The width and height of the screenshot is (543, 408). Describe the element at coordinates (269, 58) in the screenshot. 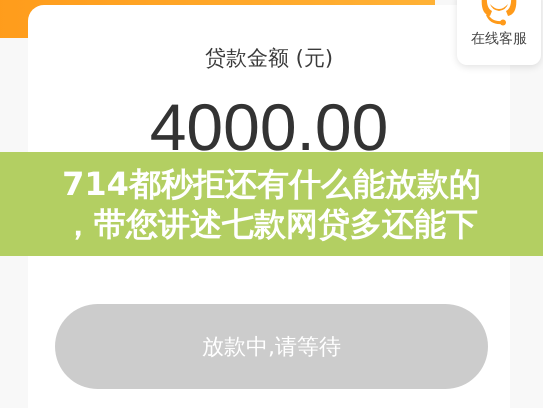

I see `amount-label: 贷款金额 (元)` at that location.